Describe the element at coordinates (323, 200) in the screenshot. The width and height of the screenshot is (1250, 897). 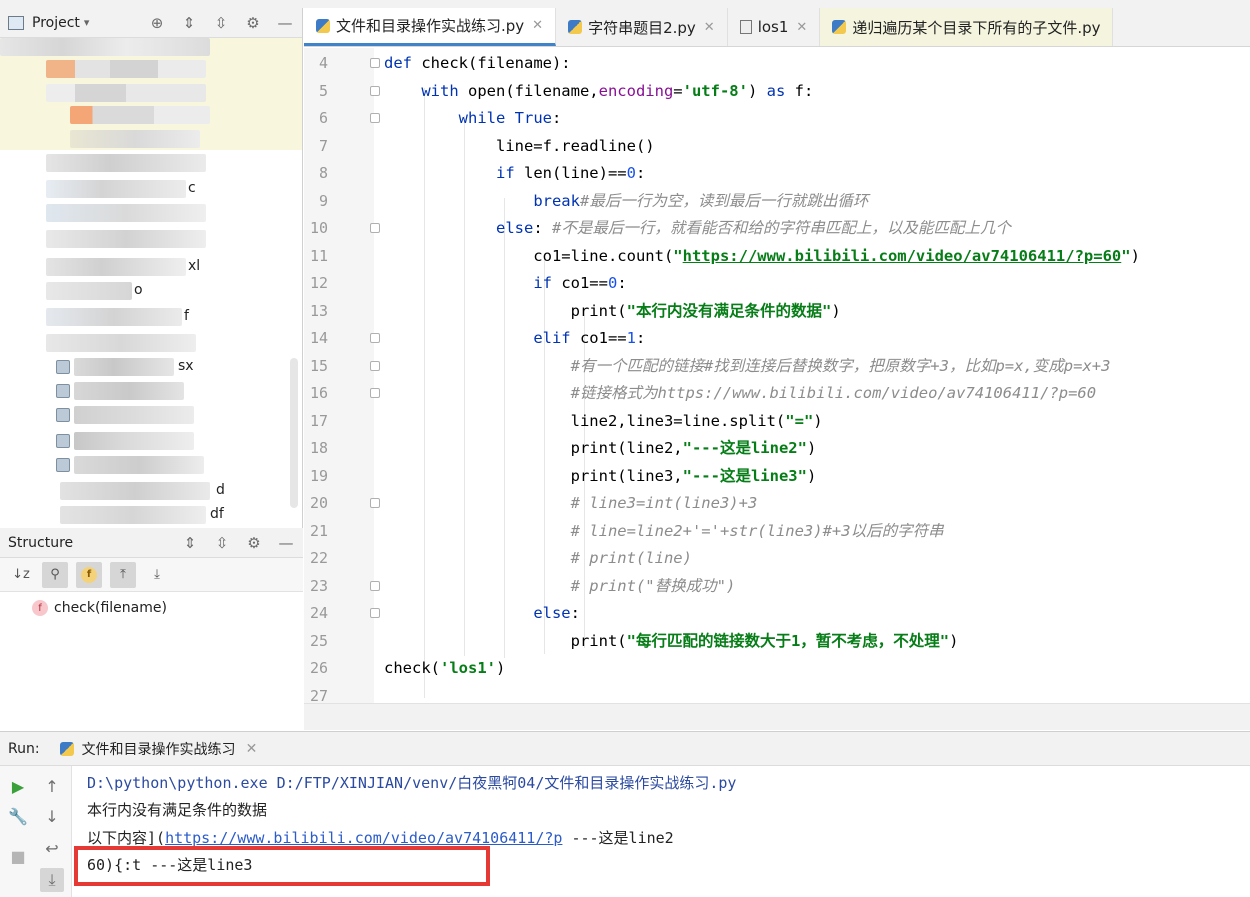
I see `line-number: 9` at that location.